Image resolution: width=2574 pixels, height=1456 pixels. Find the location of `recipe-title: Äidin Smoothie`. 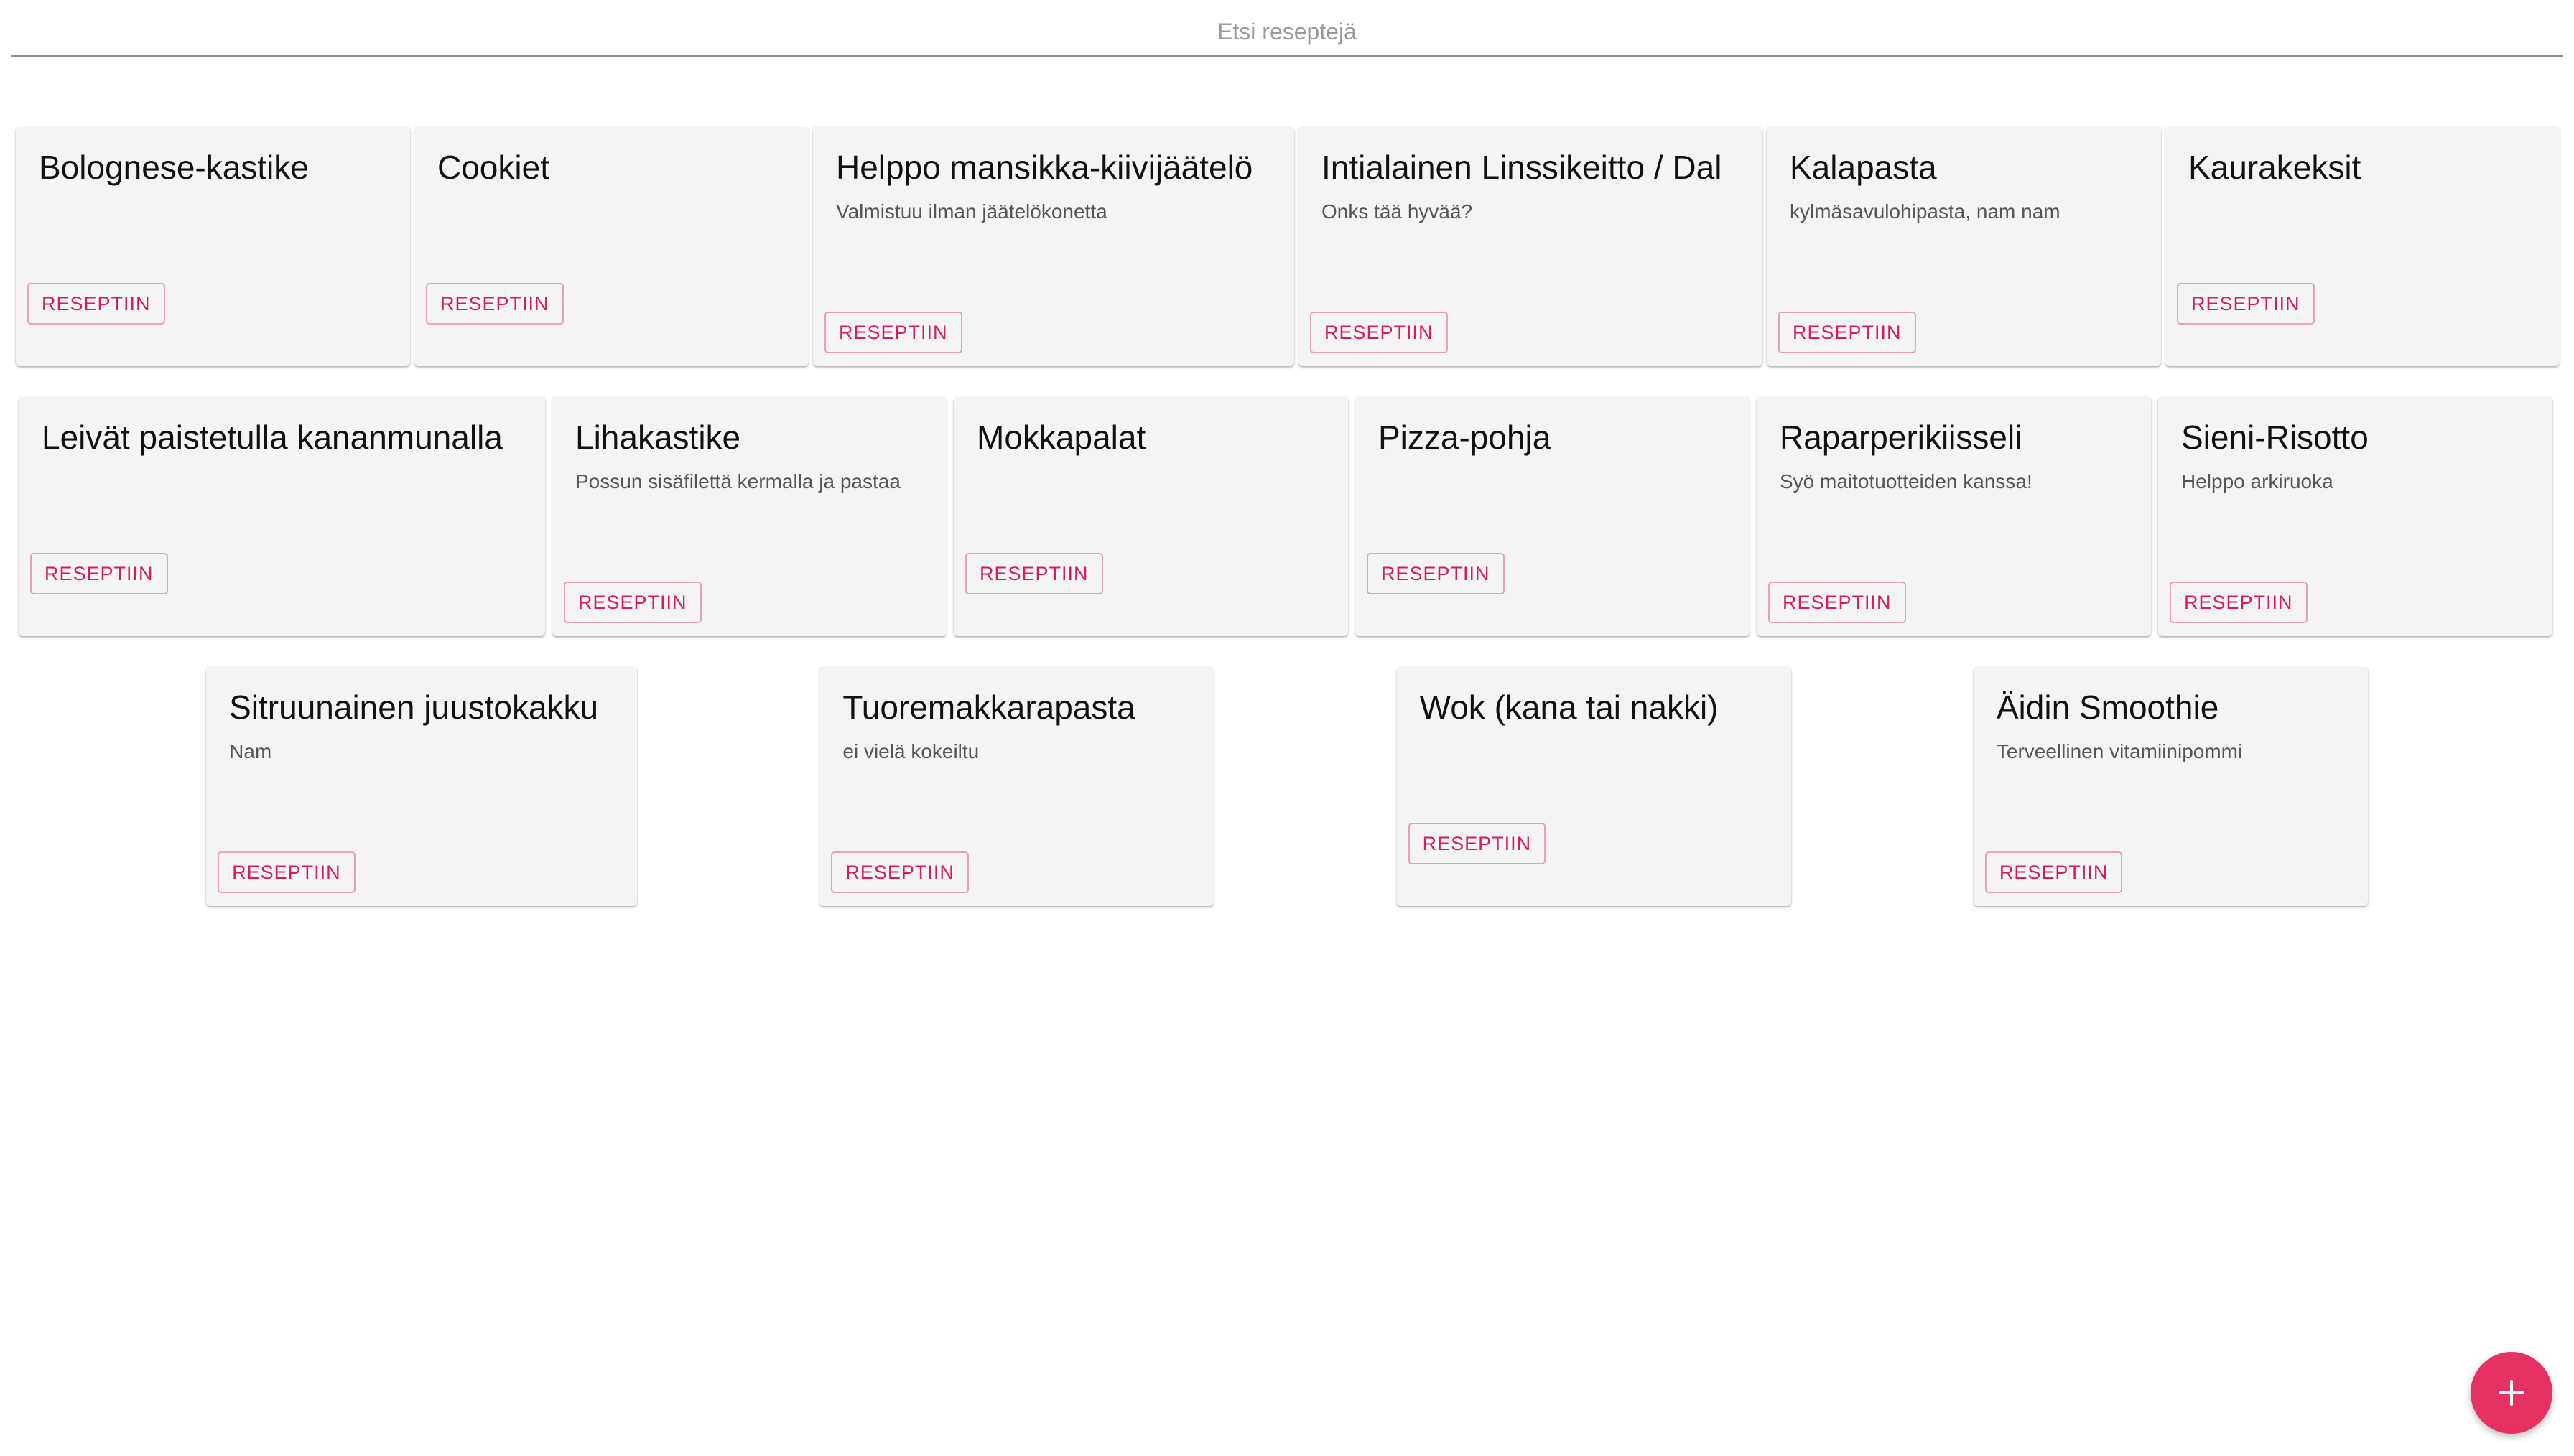

recipe-title: Äidin Smoothie is located at coordinates (2107, 707).